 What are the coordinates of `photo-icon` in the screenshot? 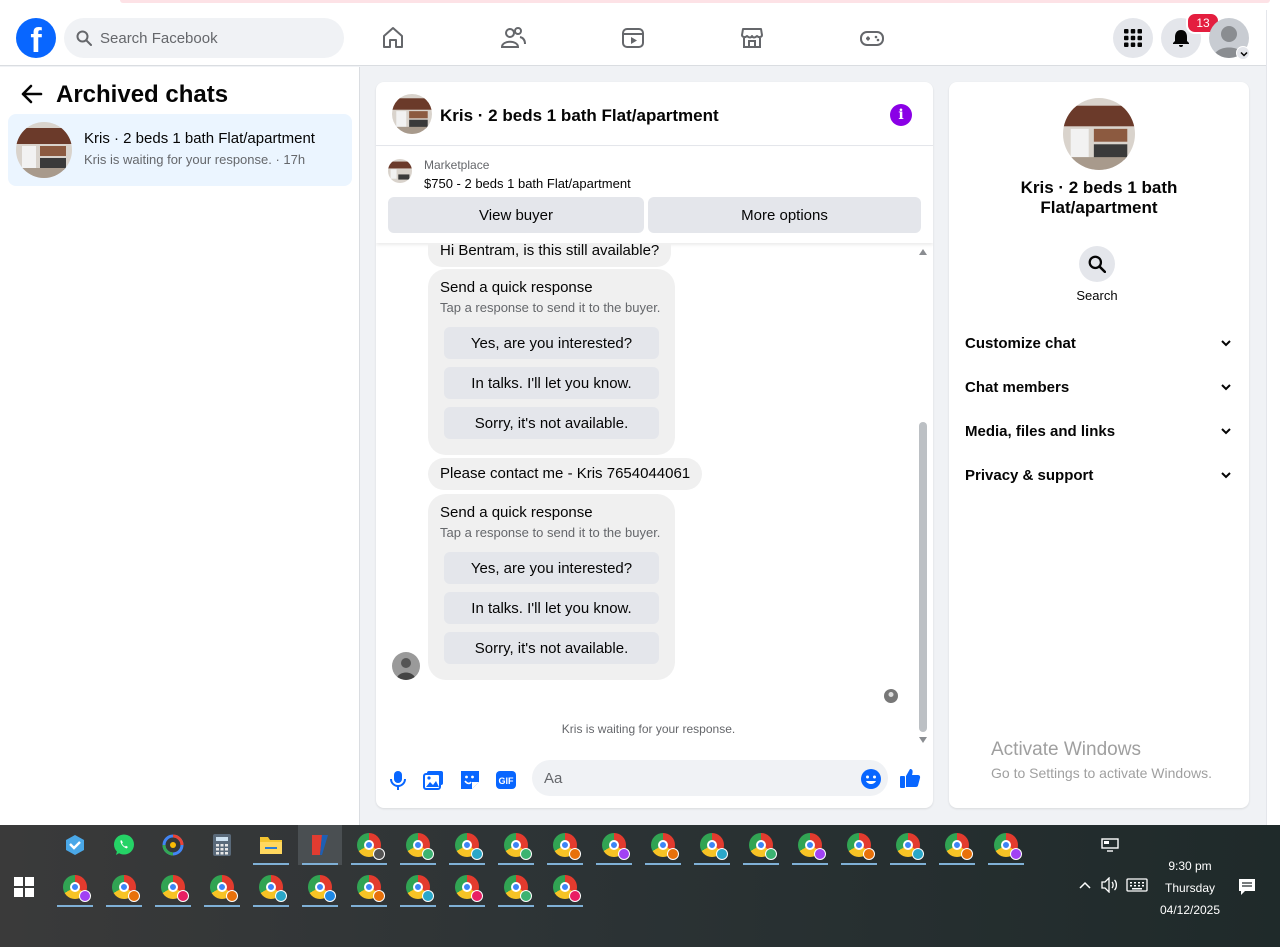 It's located at (434, 780).